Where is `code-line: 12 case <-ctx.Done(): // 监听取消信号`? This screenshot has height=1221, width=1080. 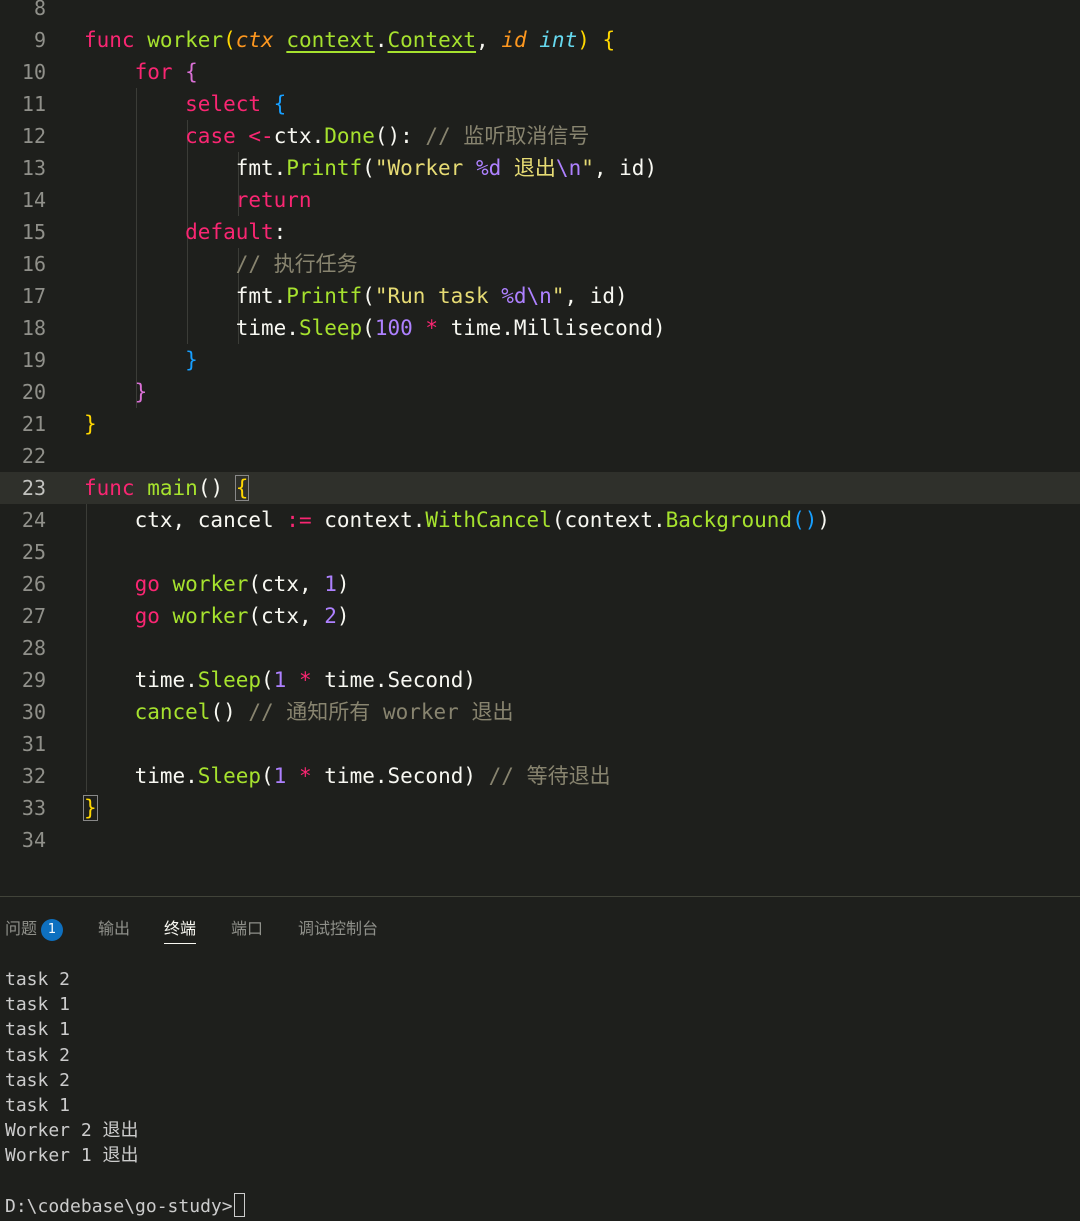
code-line: 12 case <-ctx.Done(): // 监听取消信号 is located at coordinates (540, 136).